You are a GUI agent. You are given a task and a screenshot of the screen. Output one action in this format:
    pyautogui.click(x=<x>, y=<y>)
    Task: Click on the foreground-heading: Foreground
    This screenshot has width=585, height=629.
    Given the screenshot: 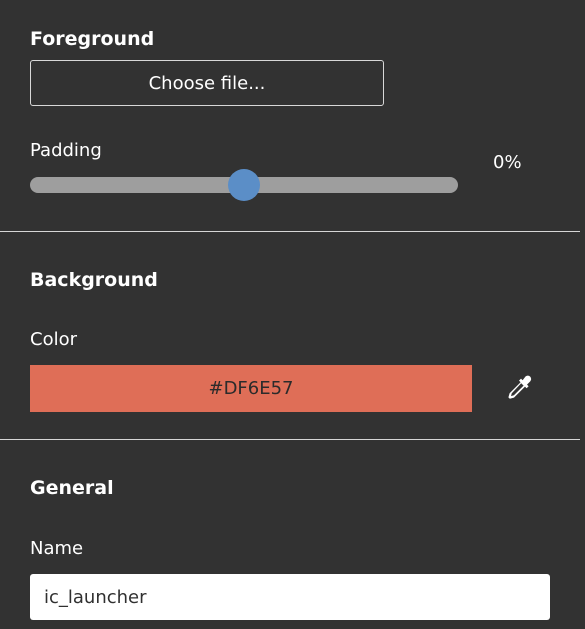 What is the action you would take?
    pyautogui.click(x=92, y=39)
    